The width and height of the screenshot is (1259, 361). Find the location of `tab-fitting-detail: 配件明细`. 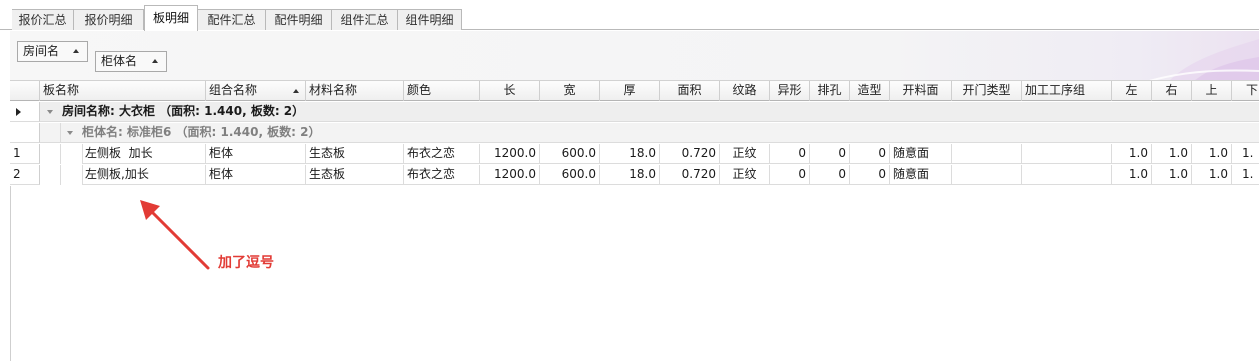

tab-fitting-detail: 配件明细 is located at coordinates (299, 19).